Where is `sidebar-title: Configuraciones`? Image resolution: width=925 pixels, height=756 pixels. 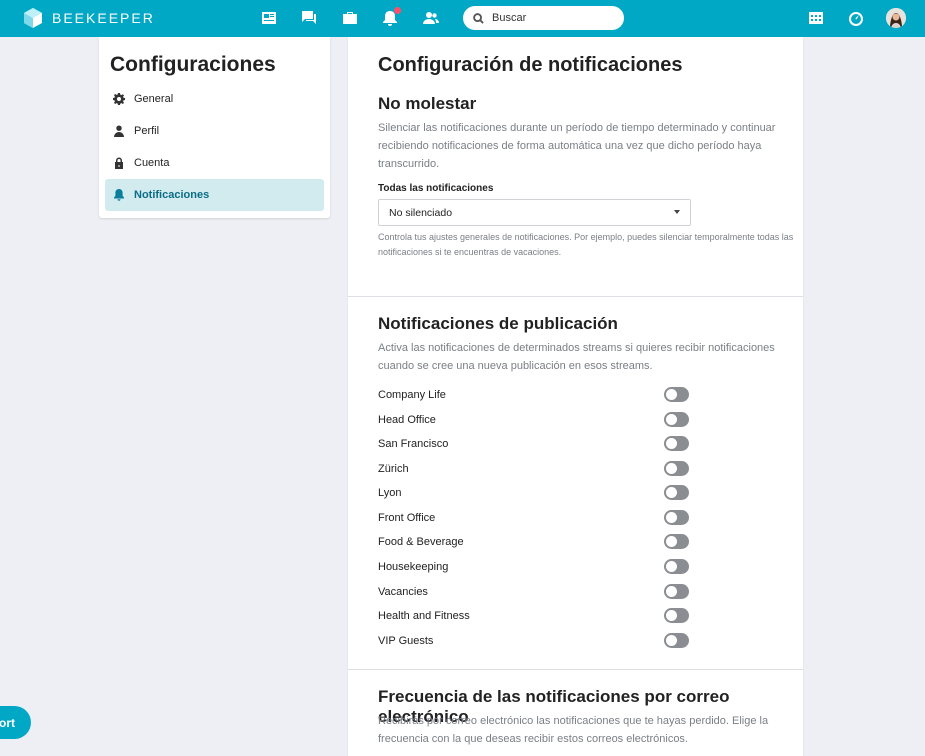 sidebar-title: Configuraciones is located at coordinates (193, 64).